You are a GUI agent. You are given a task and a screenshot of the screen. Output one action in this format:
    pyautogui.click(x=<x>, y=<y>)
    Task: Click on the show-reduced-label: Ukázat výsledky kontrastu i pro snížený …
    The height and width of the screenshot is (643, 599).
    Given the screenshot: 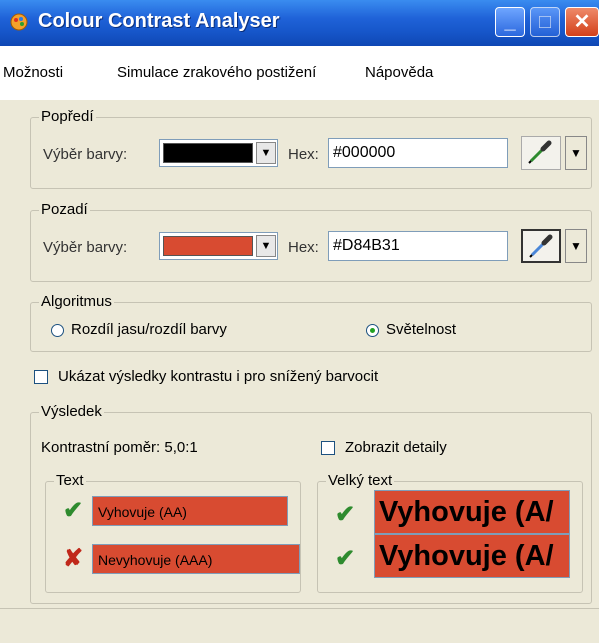 What is the action you would take?
    pyautogui.click(x=218, y=376)
    